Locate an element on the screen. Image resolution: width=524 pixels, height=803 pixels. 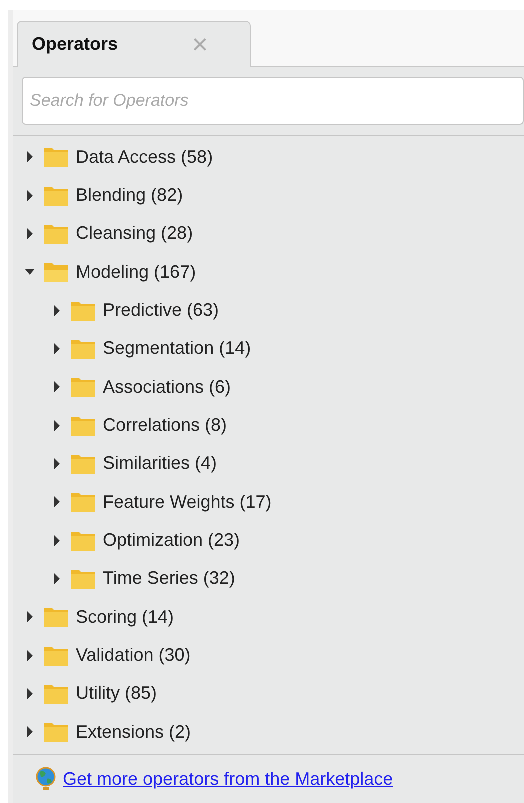
folder-label: Feature Weights (17) is located at coordinates (187, 502).